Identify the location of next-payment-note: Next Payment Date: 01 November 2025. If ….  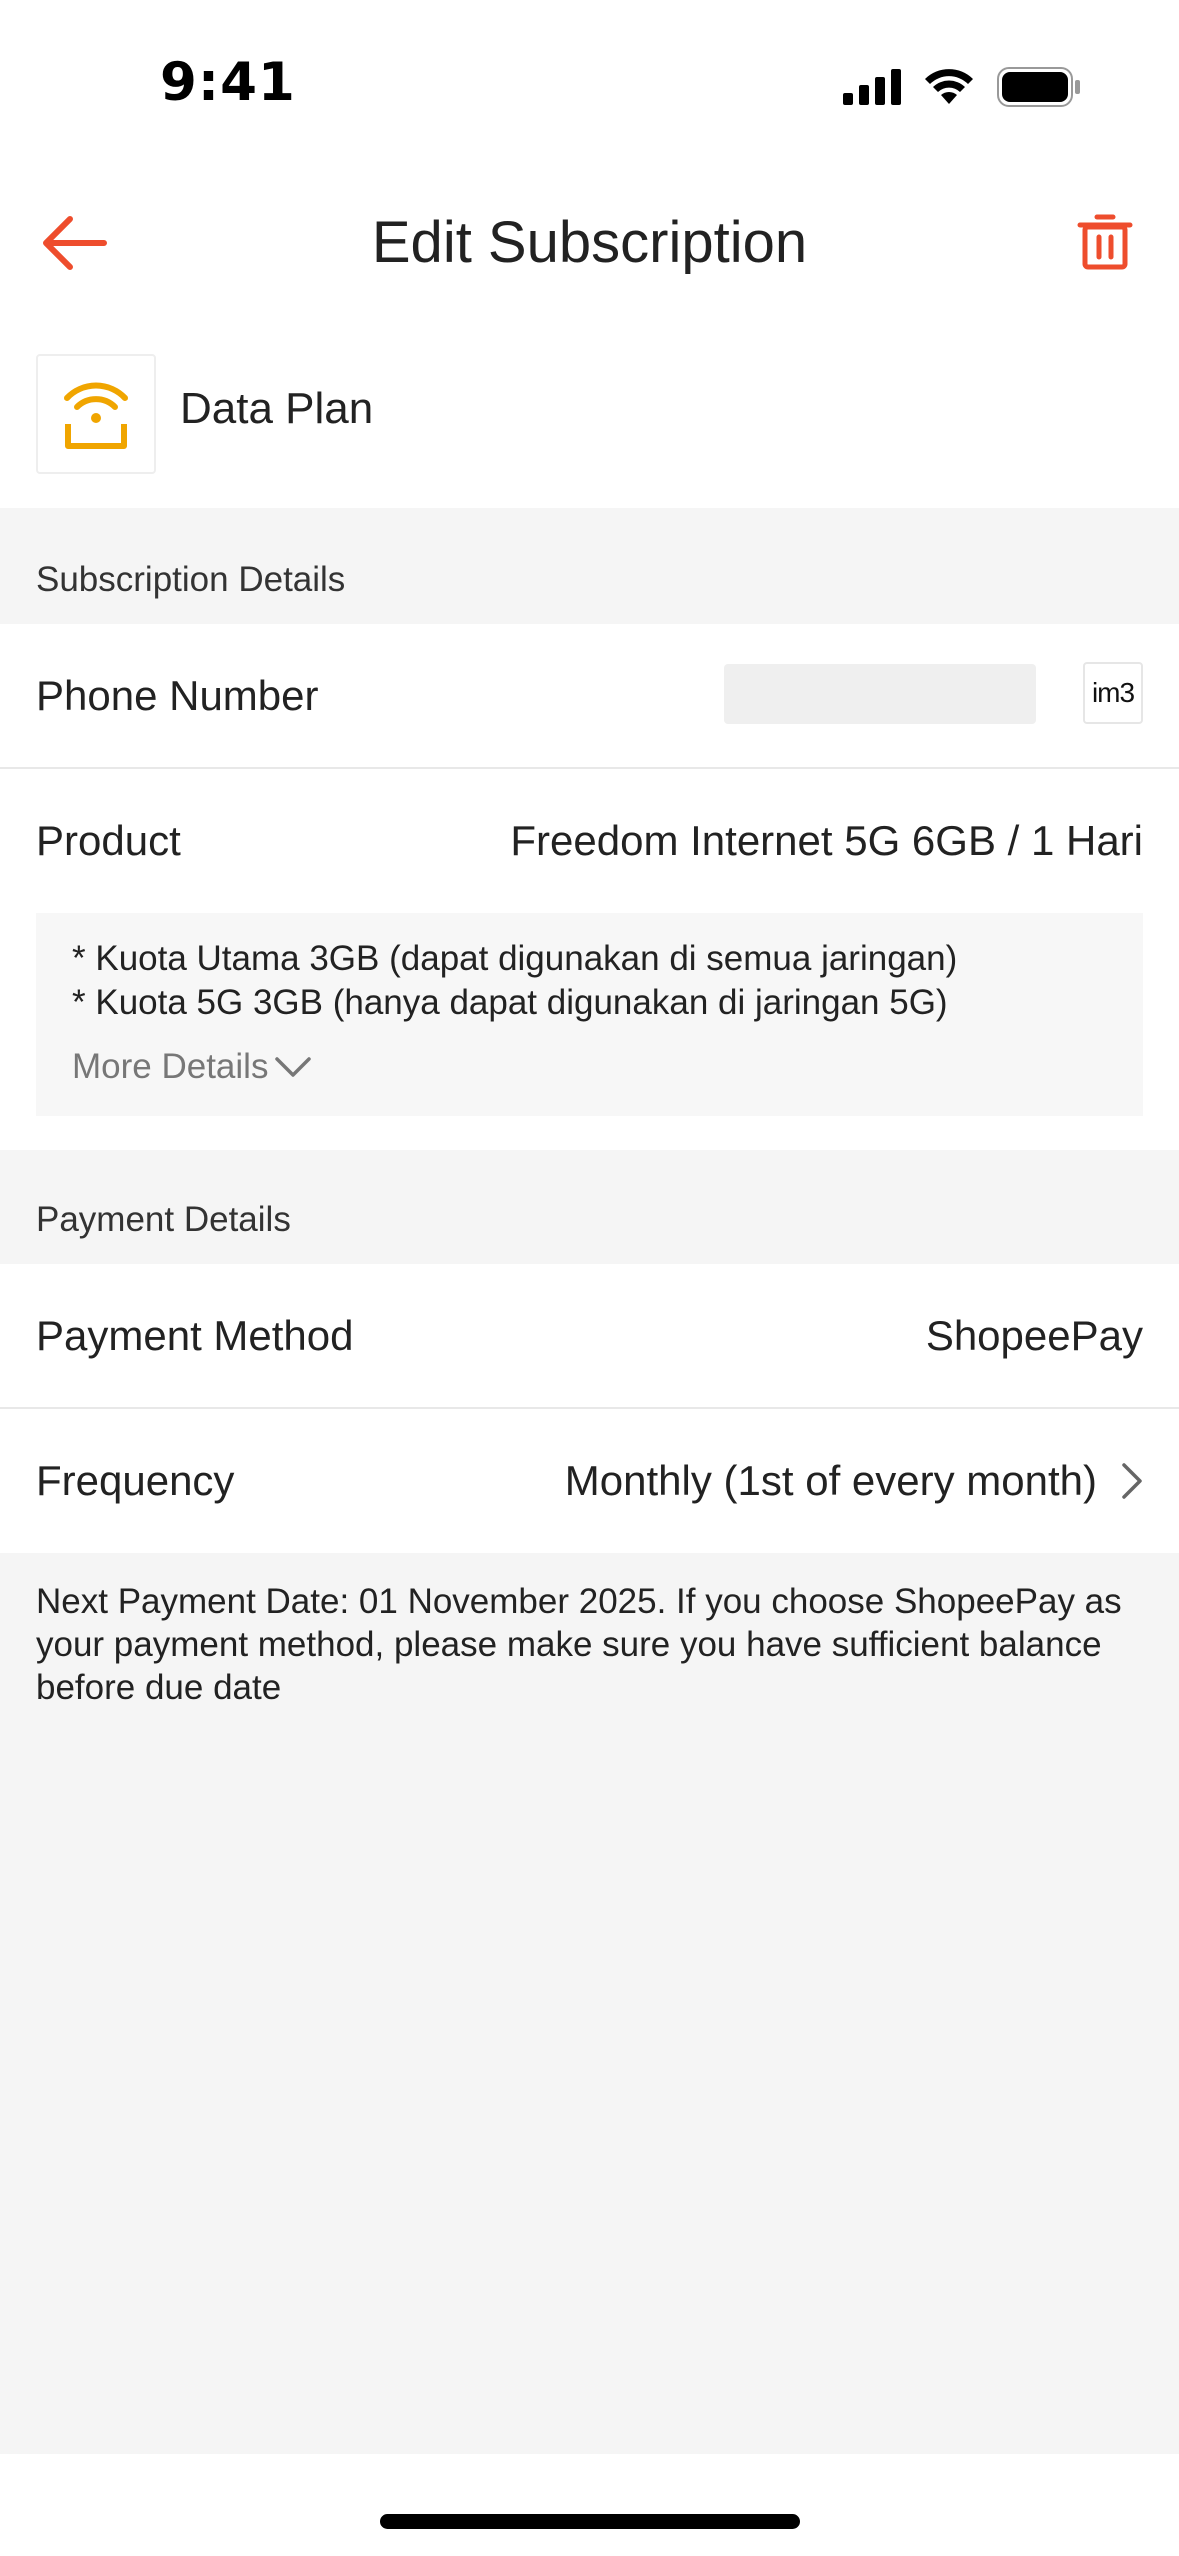
(579, 1644).